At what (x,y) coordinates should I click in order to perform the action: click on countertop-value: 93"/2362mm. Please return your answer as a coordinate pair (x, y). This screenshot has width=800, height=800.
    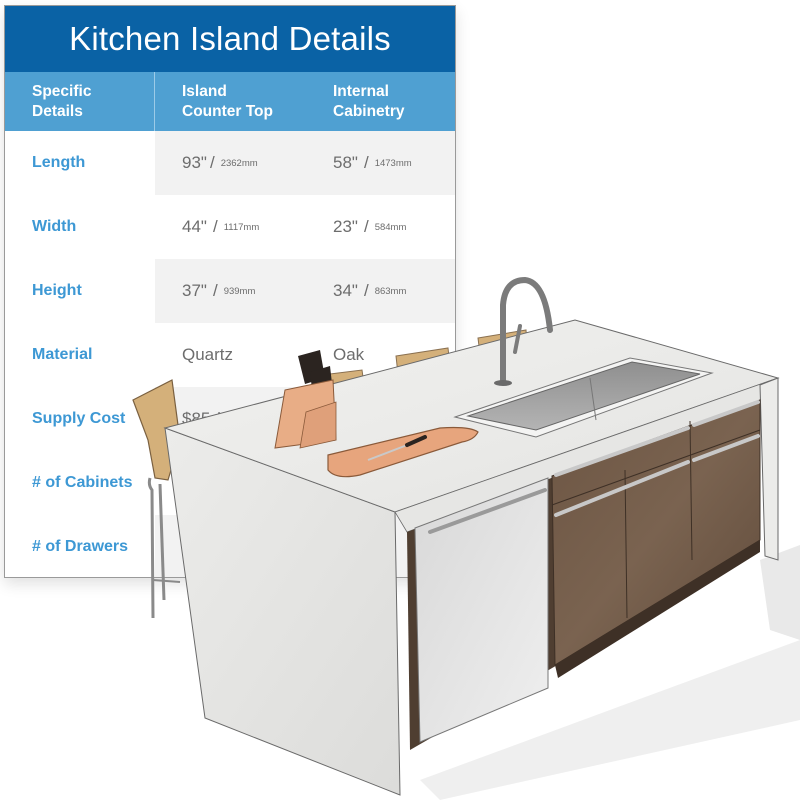
    Looking at the image, I should click on (230, 163).